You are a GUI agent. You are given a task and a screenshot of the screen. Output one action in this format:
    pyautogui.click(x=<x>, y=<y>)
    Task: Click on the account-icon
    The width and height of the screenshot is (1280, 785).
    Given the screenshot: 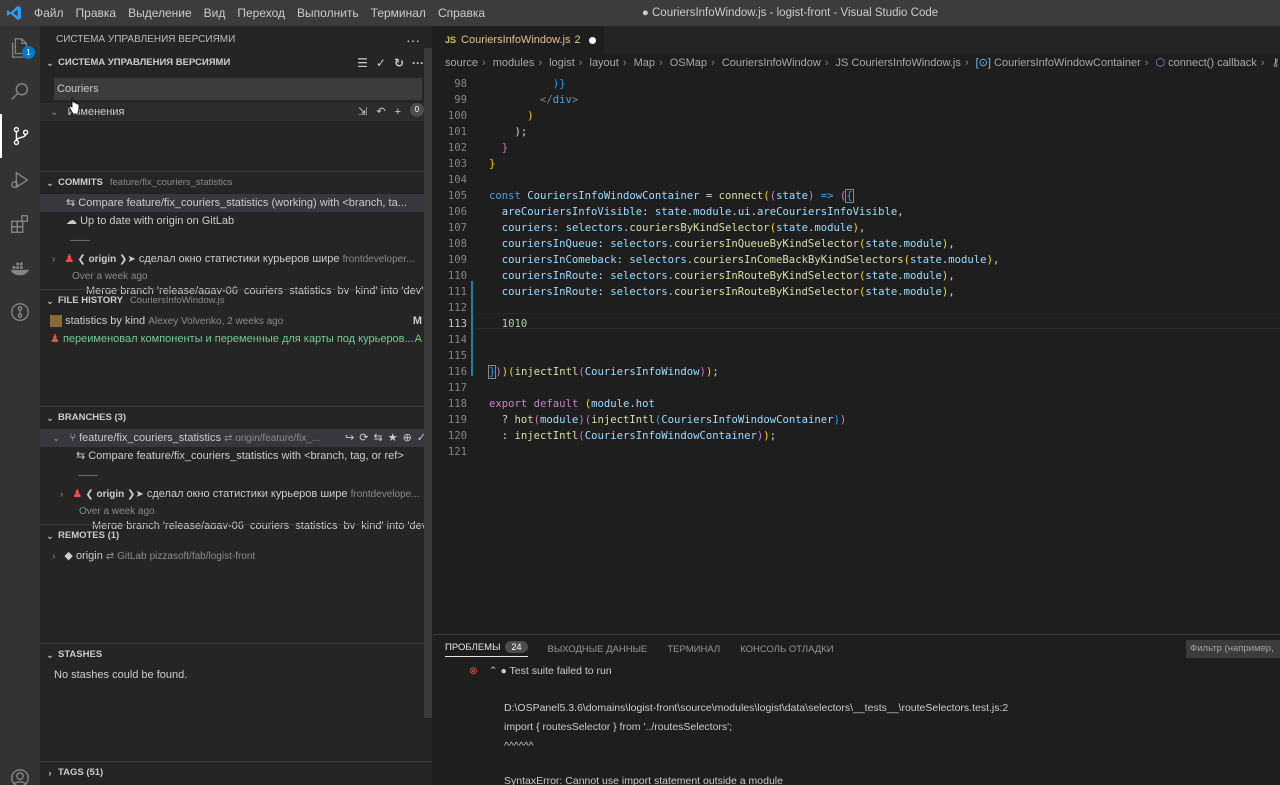 What is the action you would take?
    pyautogui.click(x=20, y=770)
    